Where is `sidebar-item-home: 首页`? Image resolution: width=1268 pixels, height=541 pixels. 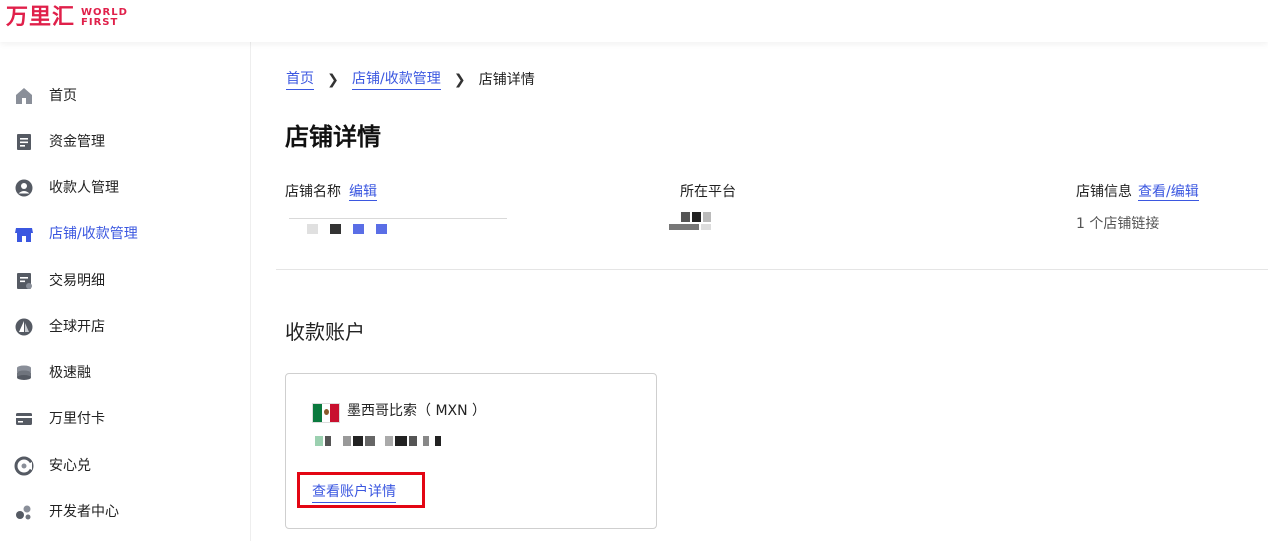 sidebar-item-home: 首页 is located at coordinates (125, 96).